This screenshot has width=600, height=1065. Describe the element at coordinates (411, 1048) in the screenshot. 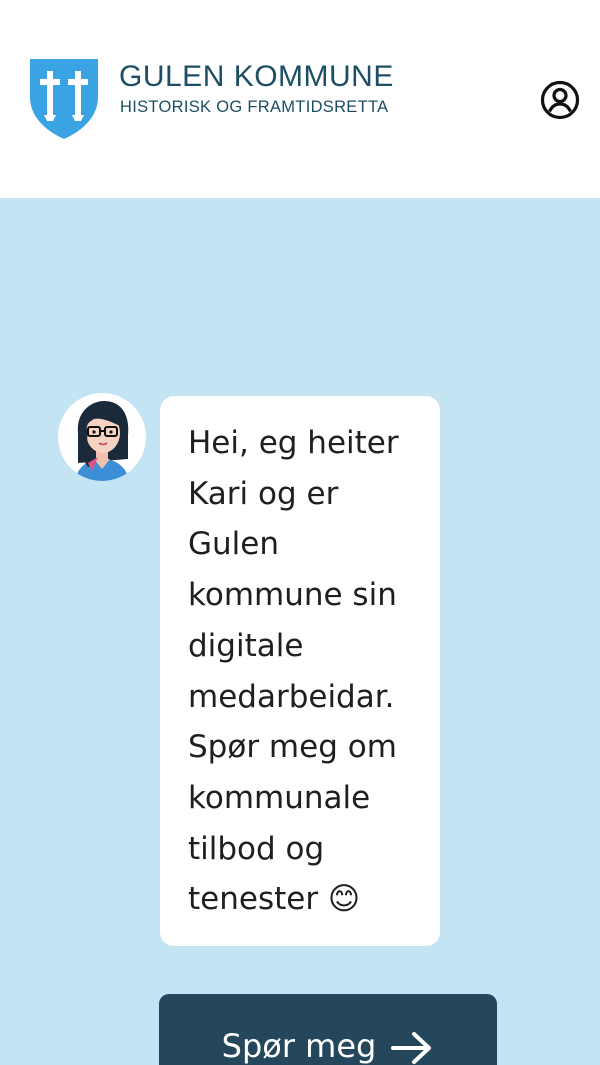

I see `arrow-right-icon` at that location.